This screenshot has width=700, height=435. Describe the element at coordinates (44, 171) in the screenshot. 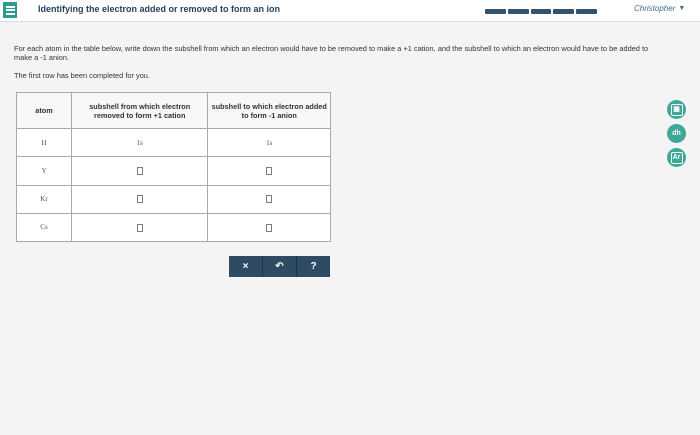

I see `atom-cell: Y` at that location.